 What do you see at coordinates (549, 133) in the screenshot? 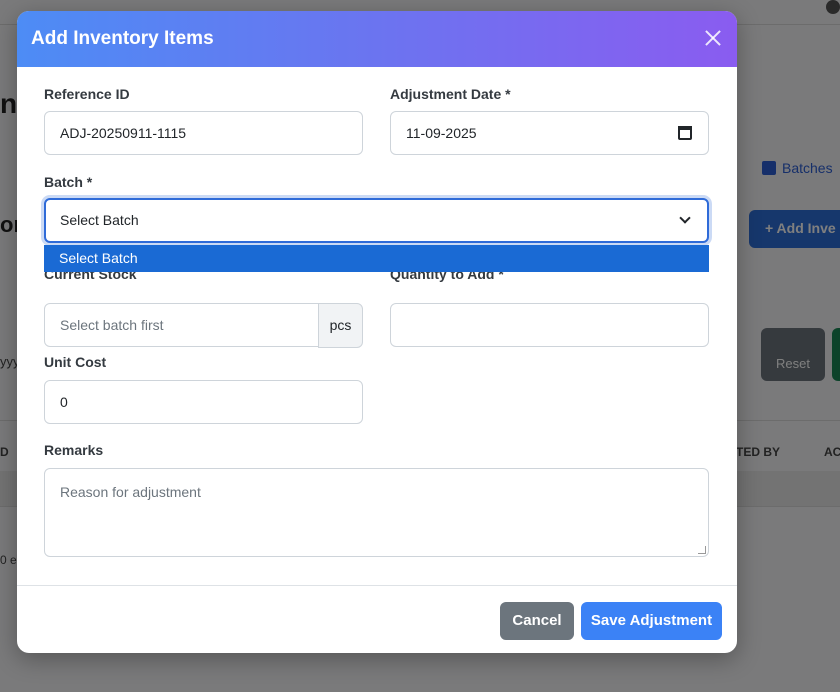
I see `adjustment-date-input: 11-09-2025` at bounding box center [549, 133].